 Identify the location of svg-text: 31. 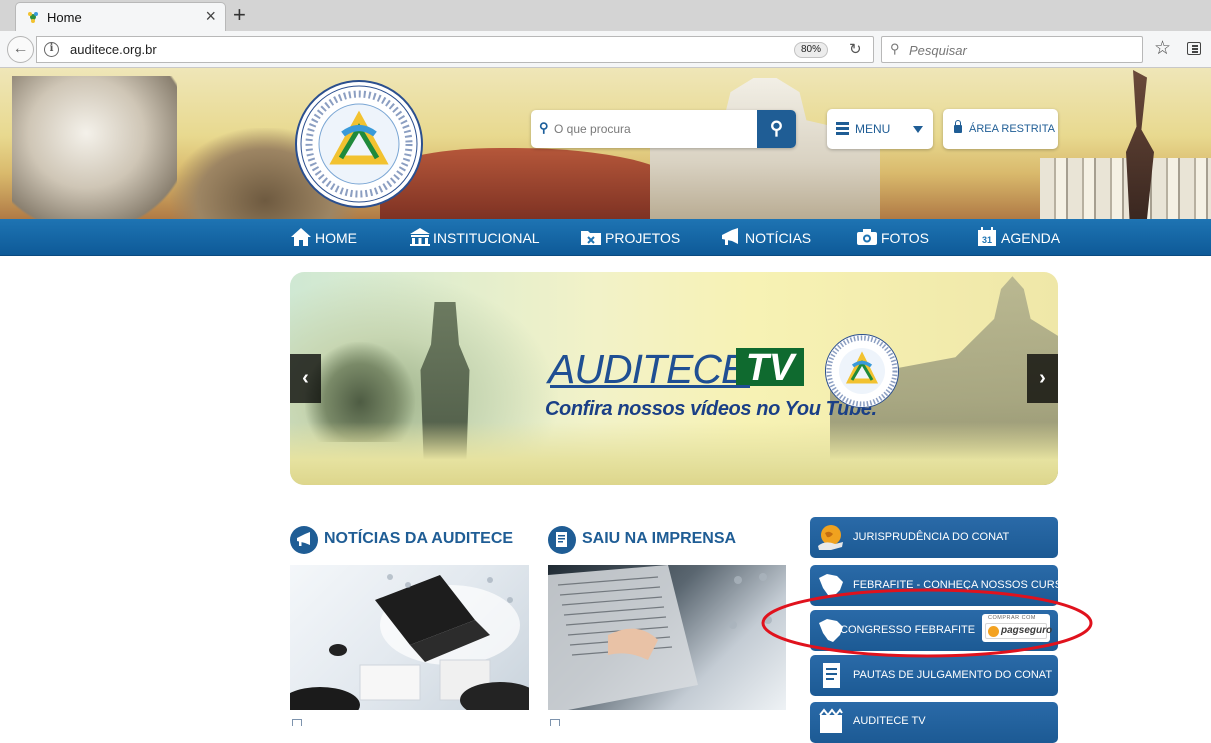
(987, 240).